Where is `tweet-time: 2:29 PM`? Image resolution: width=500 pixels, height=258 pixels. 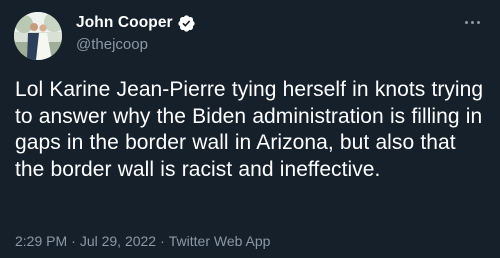 tweet-time: 2:29 PM is located at coordinates (41, 241).